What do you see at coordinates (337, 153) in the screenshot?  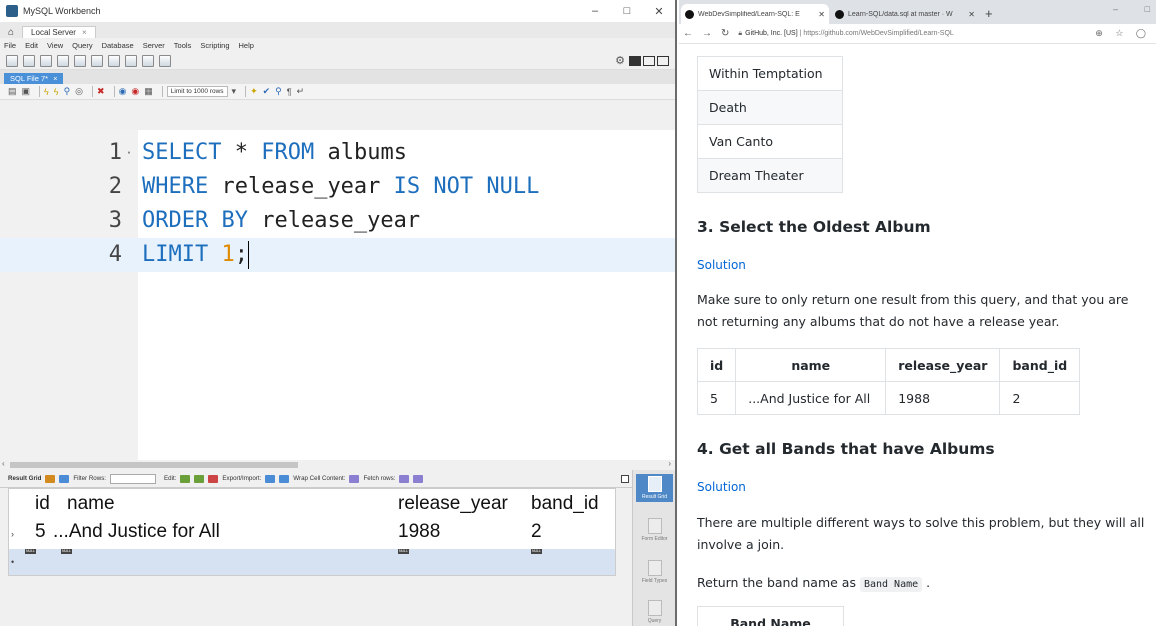 I see `code-line: 1 · SELECT * FROM albums` at bounding box center [337, 153].